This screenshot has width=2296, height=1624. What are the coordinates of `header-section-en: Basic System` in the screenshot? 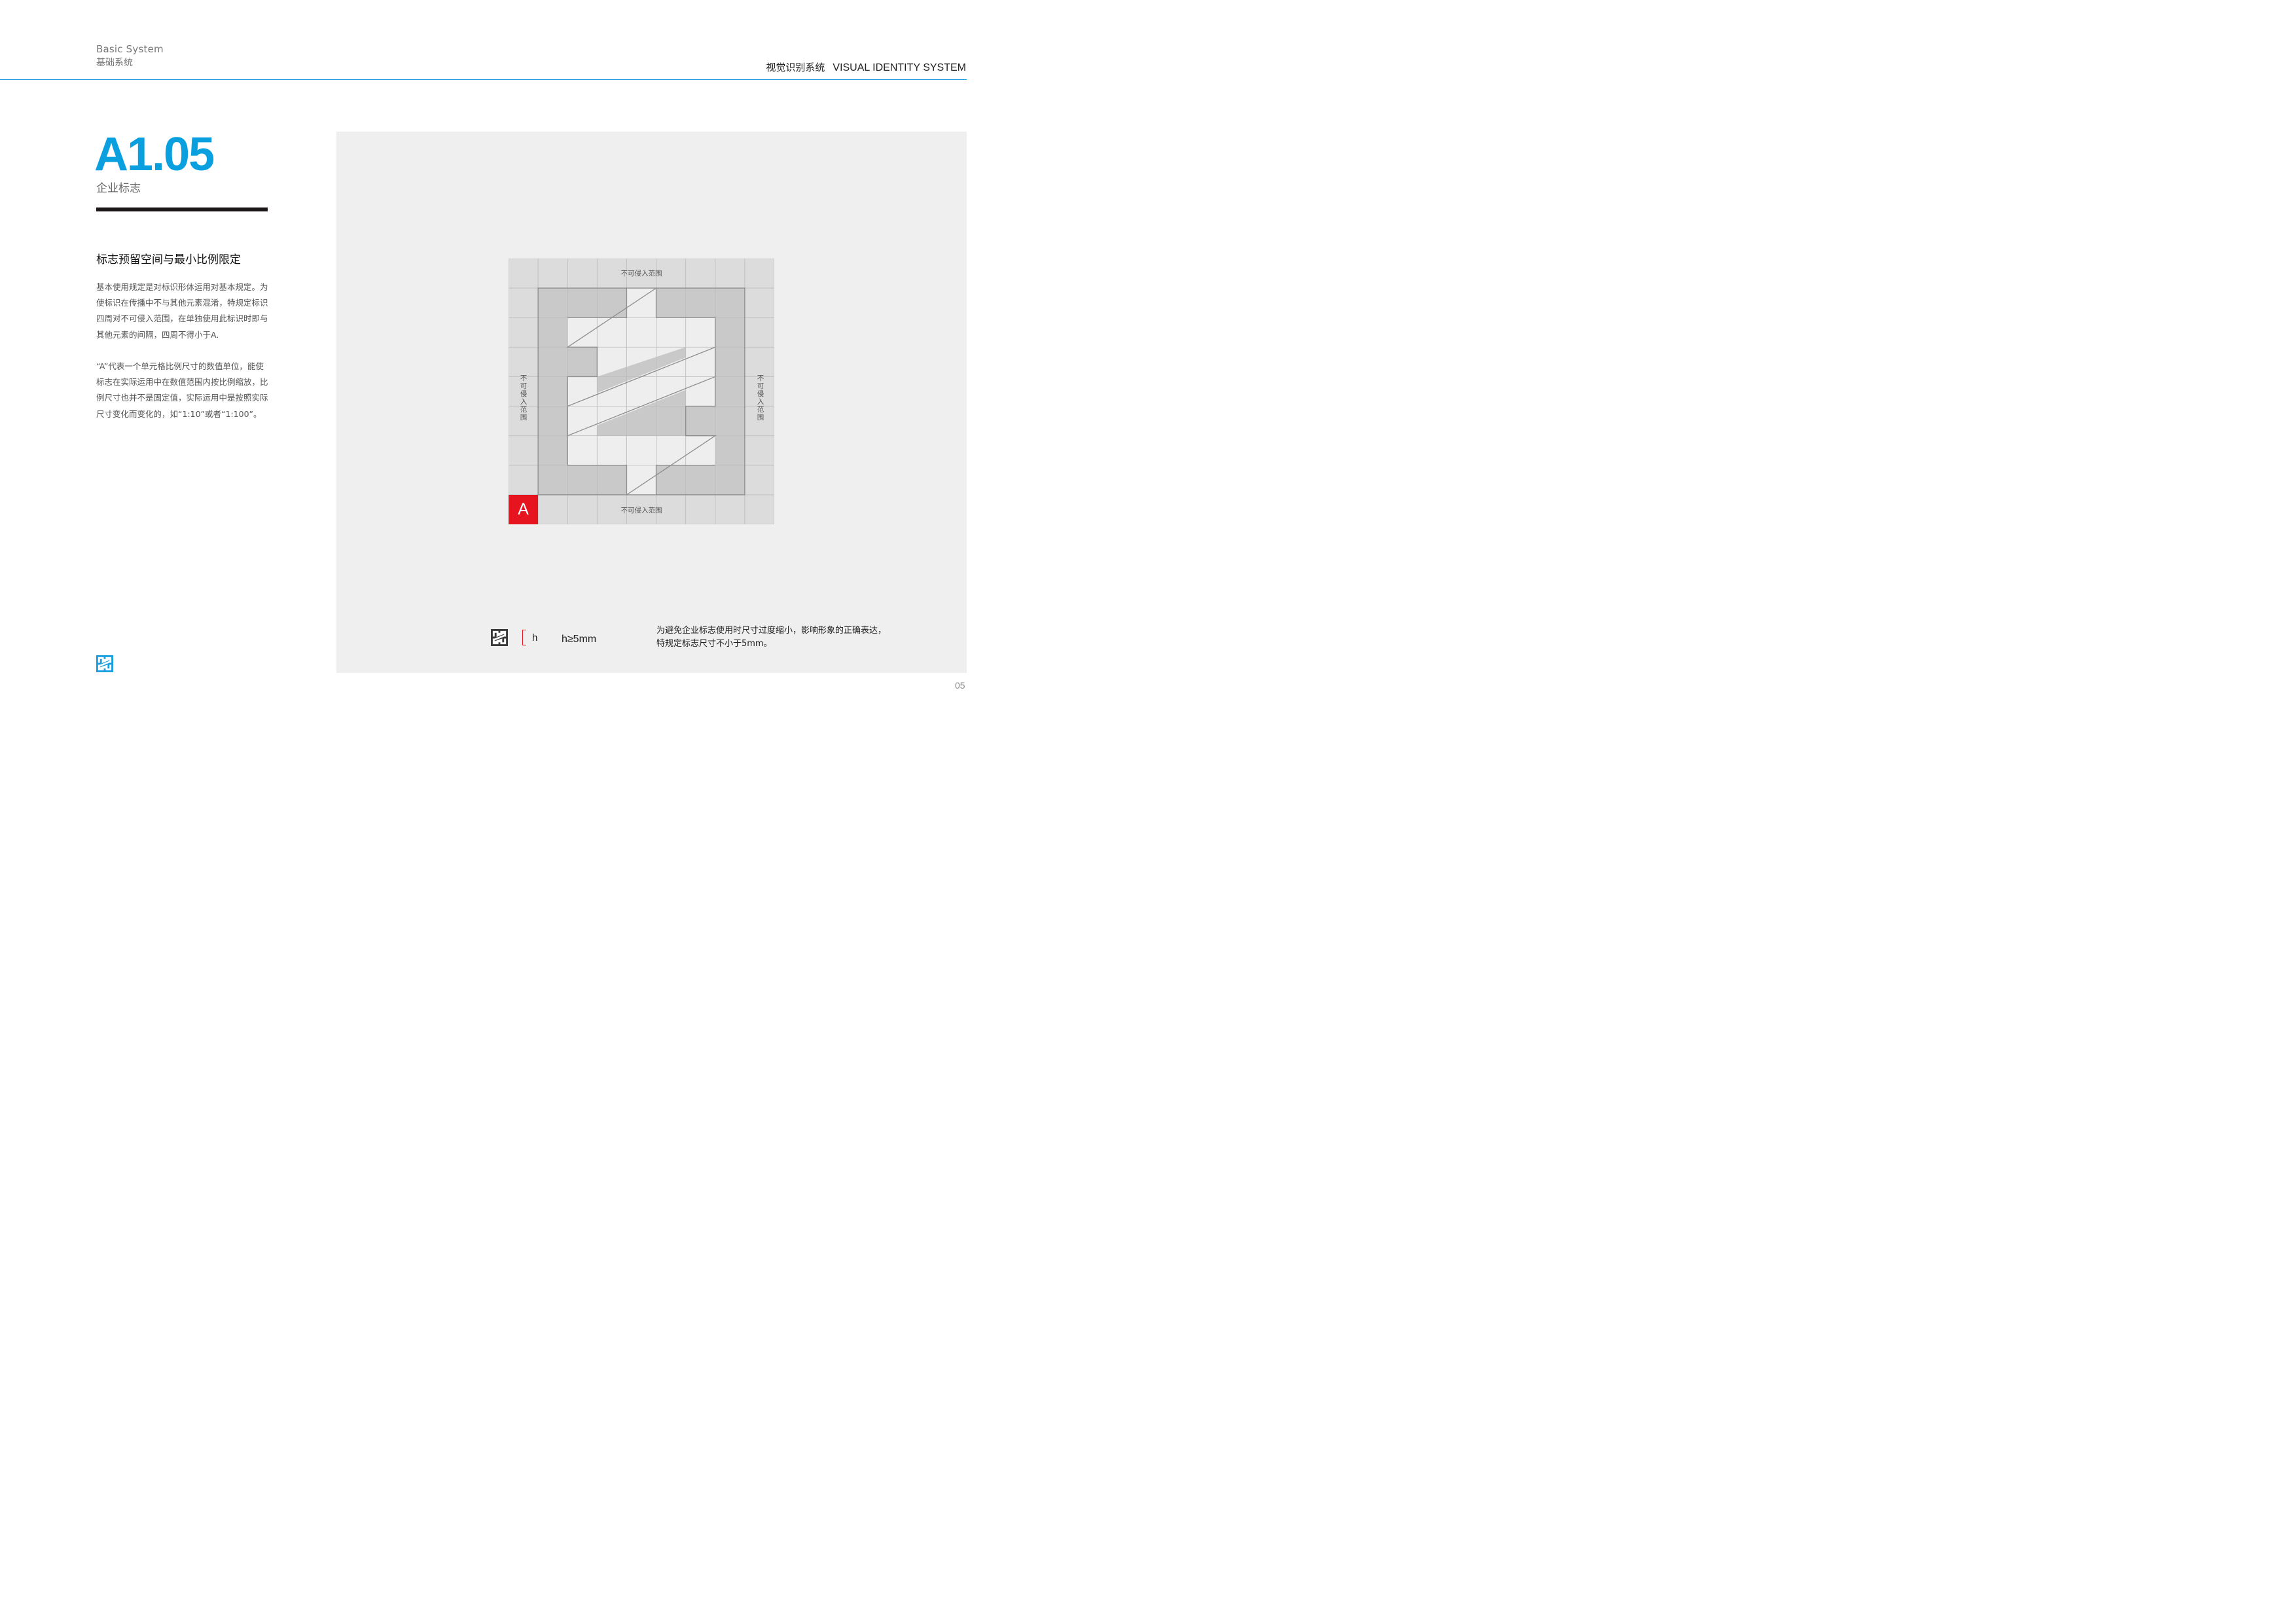 It's located at (130, 49).